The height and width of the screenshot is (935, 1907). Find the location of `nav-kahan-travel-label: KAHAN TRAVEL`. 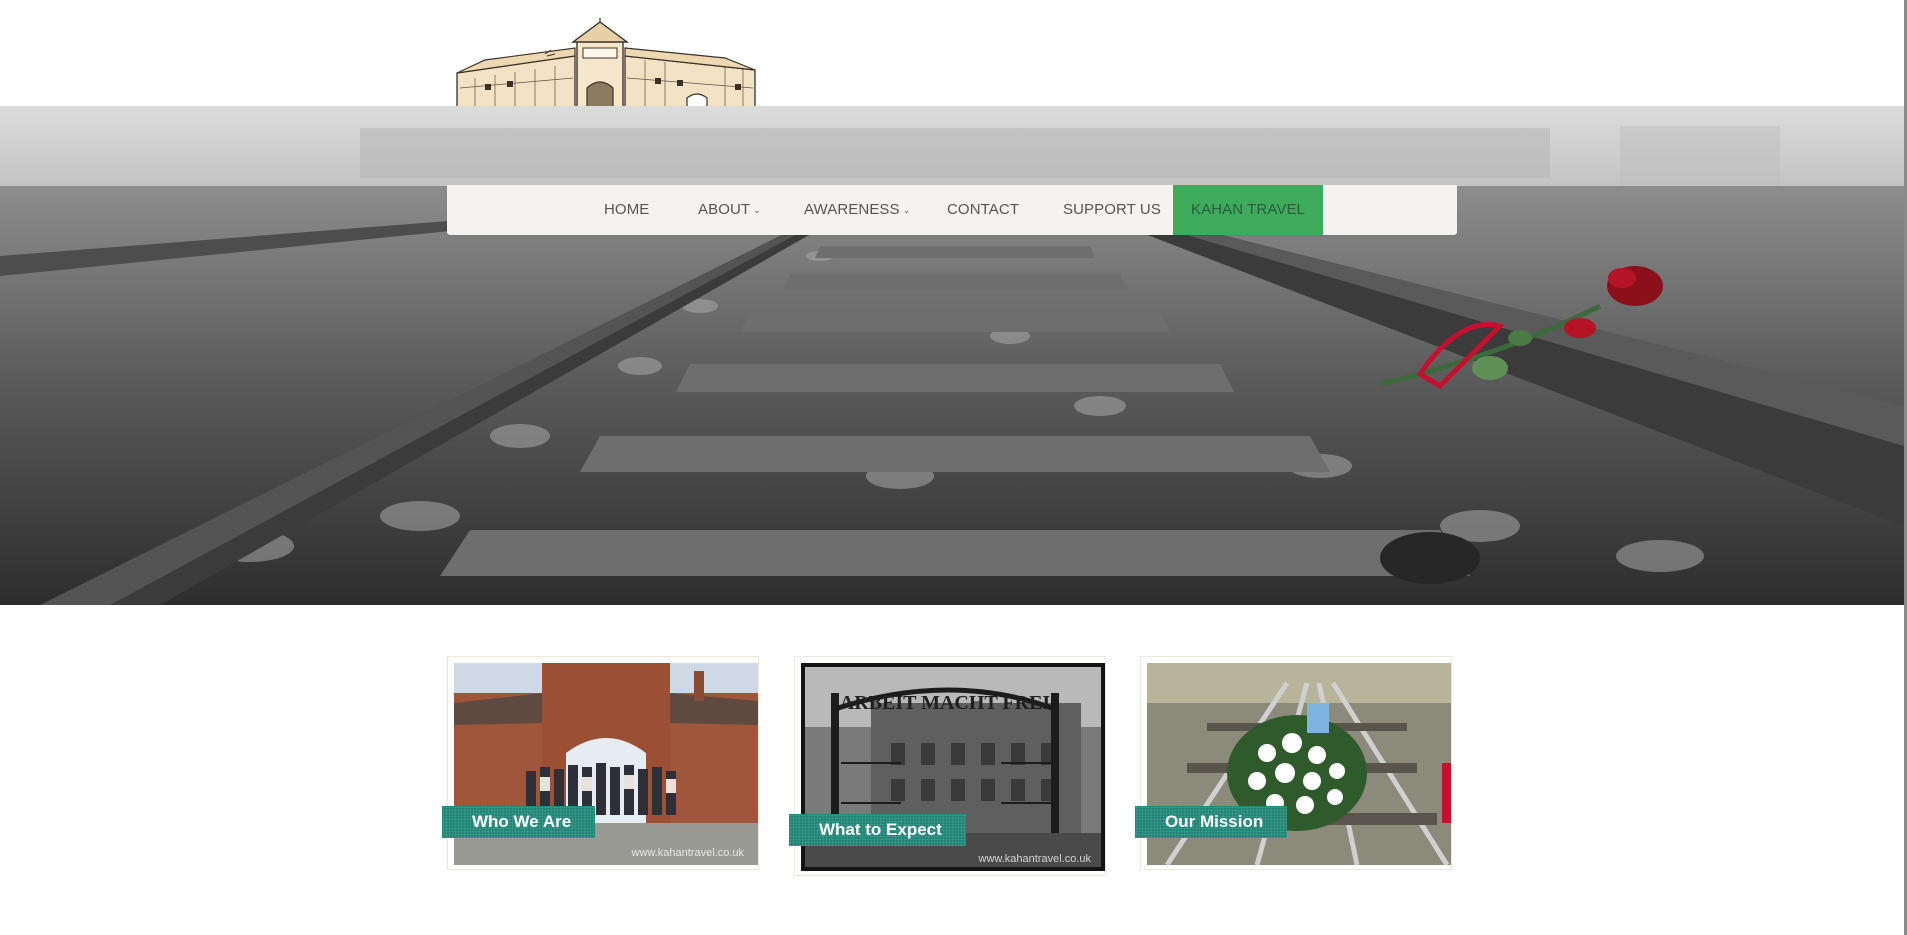

nav-kahan-travel-label: KAHAN TRAVEL is located at coordinates (1247, 209).